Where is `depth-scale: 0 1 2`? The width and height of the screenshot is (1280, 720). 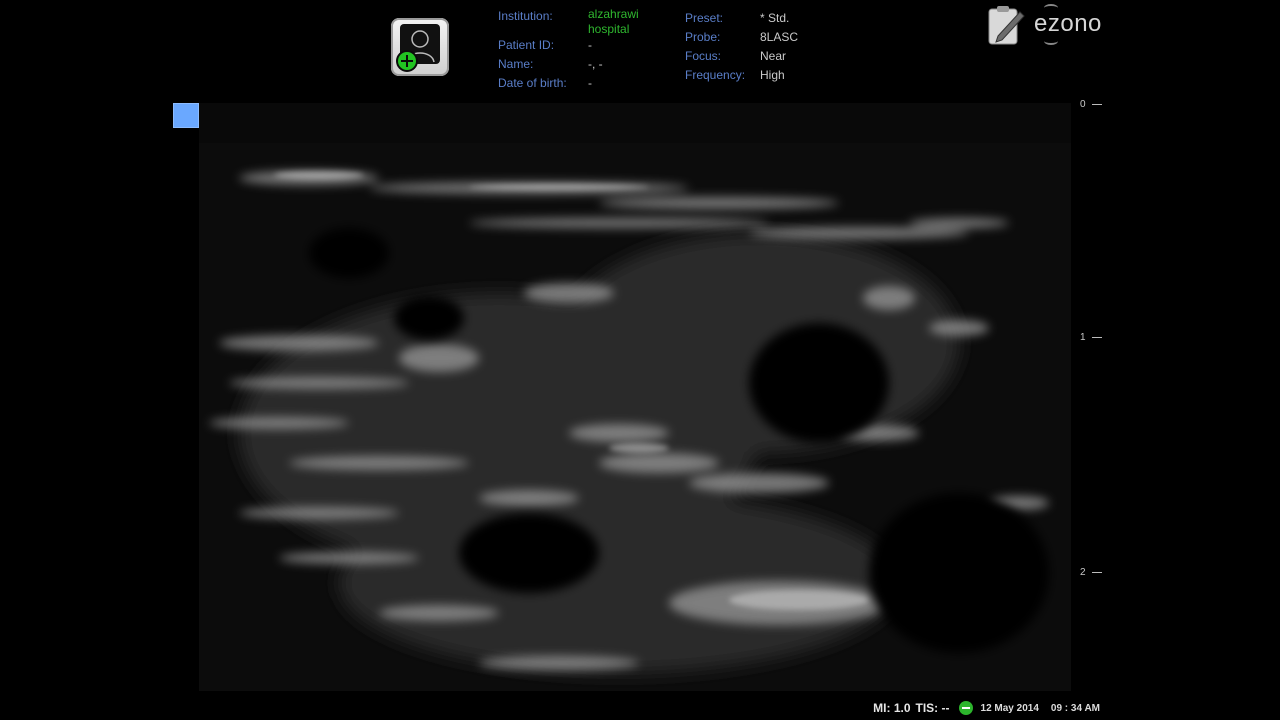 depth-scale: 0 1 2 is located at coordinates (1110, 395).